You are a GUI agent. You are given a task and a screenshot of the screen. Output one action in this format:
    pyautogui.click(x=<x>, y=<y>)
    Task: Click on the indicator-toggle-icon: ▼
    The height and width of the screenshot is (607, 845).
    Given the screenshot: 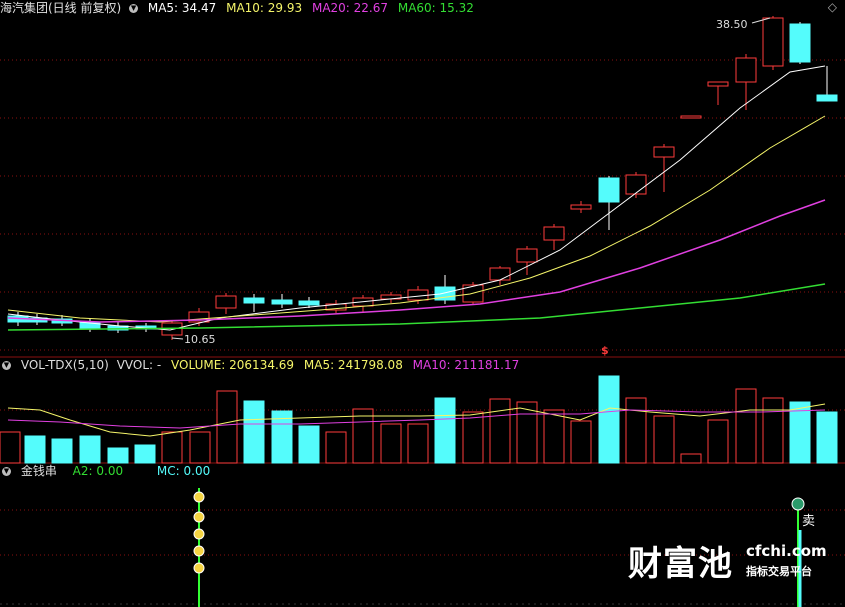 What is the action you would take?
    pyautogui.click(x=6, y=471)
    